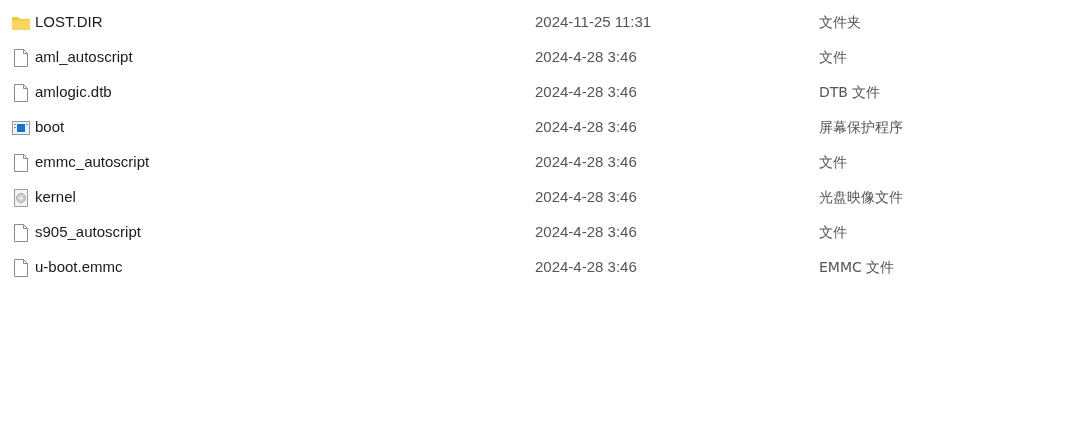 The image size is (1080, 443). What do you see at coordinates (285, 267) in the screenshot?
I see `file-name: u-boot.emmc` at bounding box center [285, 267].